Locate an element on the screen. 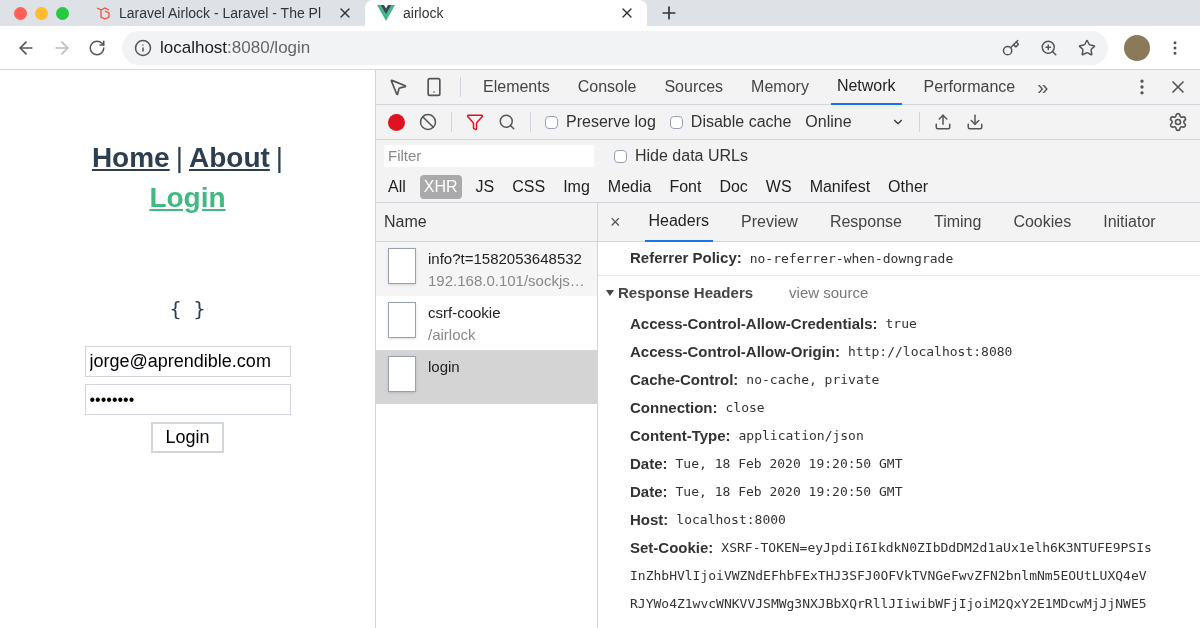 Image resolution: width=1200 pixels, height=628 pixels. detail-tab: Response is located at coordinates (865, 222).